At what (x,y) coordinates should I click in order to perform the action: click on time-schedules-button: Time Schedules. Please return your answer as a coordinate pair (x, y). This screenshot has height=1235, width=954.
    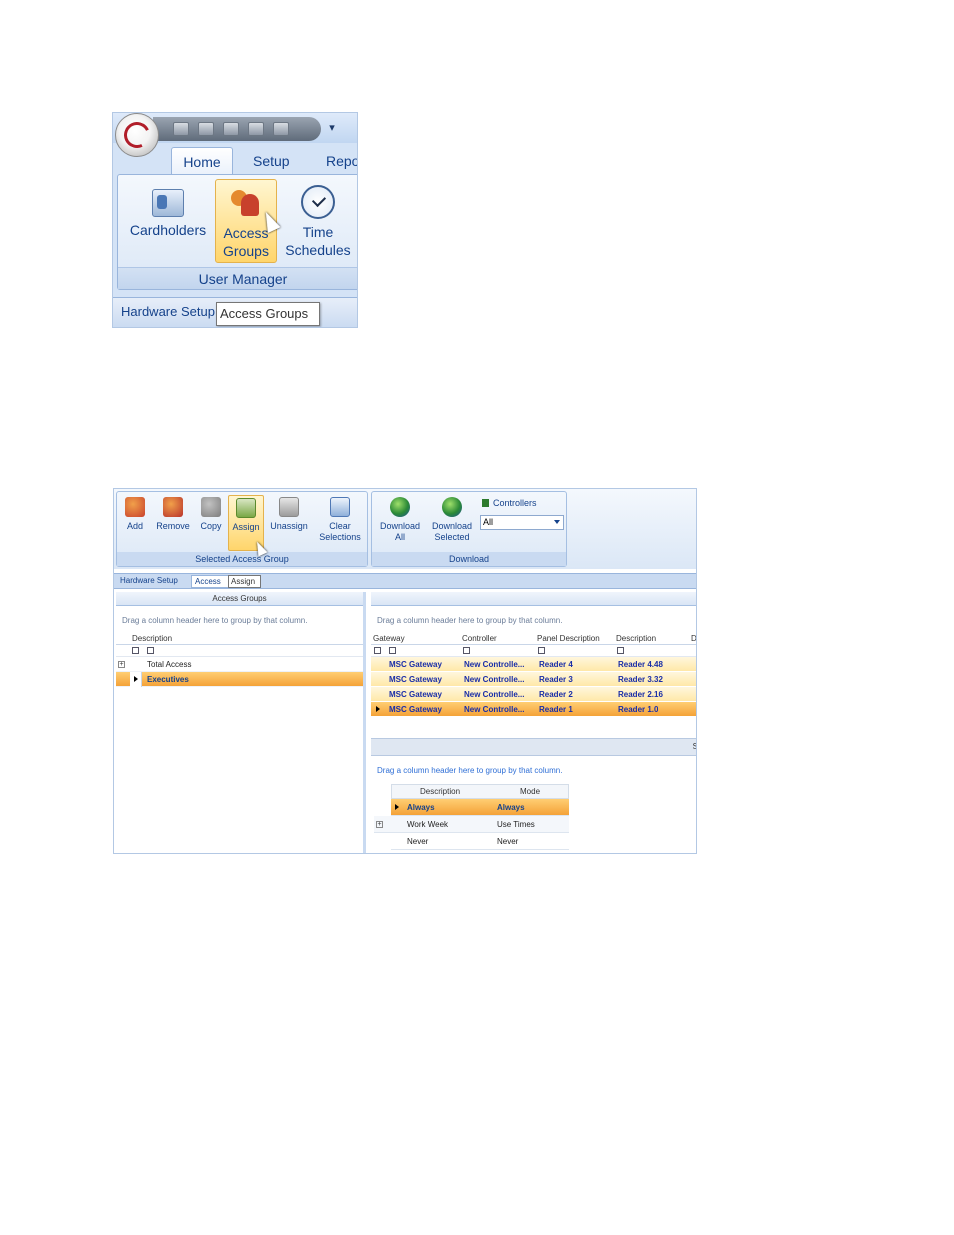
    Looking at the image, I should click on (318, 221).